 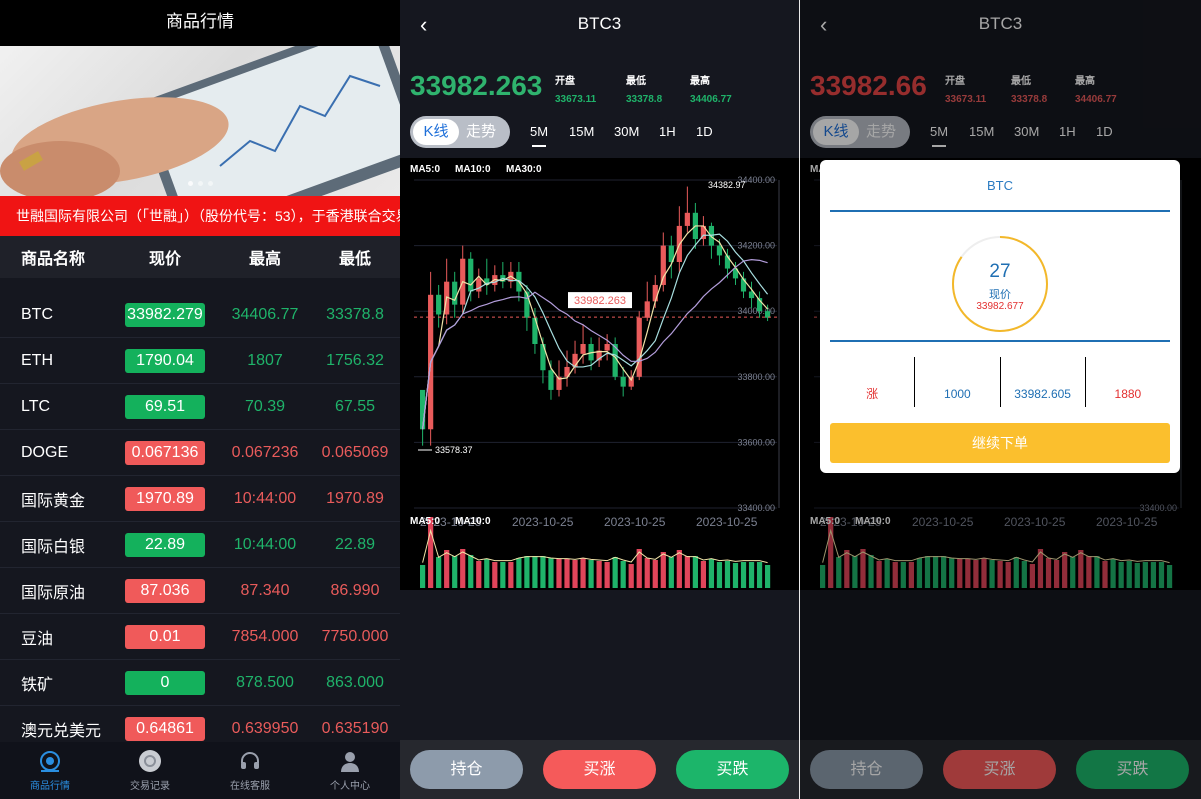 What do you see at coordinates (872, 394) in the screenshot?
I see `order-direction: 涨` at bounding box center [872, 394].